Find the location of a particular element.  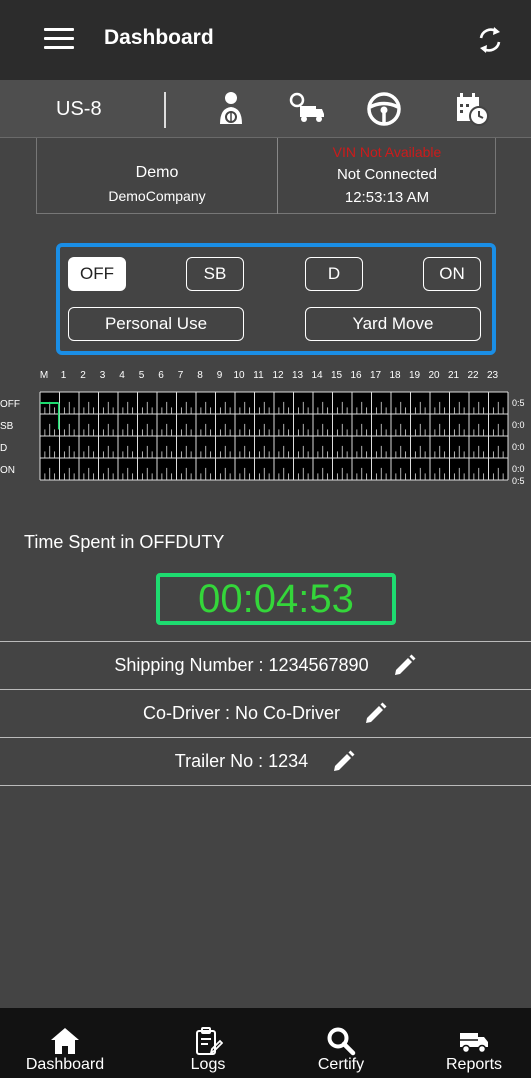

home-icon is located at coordinates (65, 1041).